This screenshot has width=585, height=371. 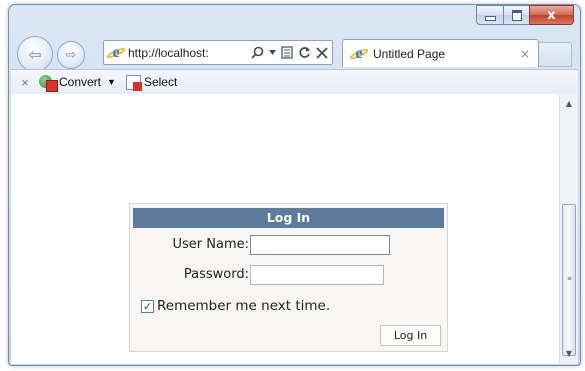 I want to click on new-tab-button, so click(x=555, y=54).